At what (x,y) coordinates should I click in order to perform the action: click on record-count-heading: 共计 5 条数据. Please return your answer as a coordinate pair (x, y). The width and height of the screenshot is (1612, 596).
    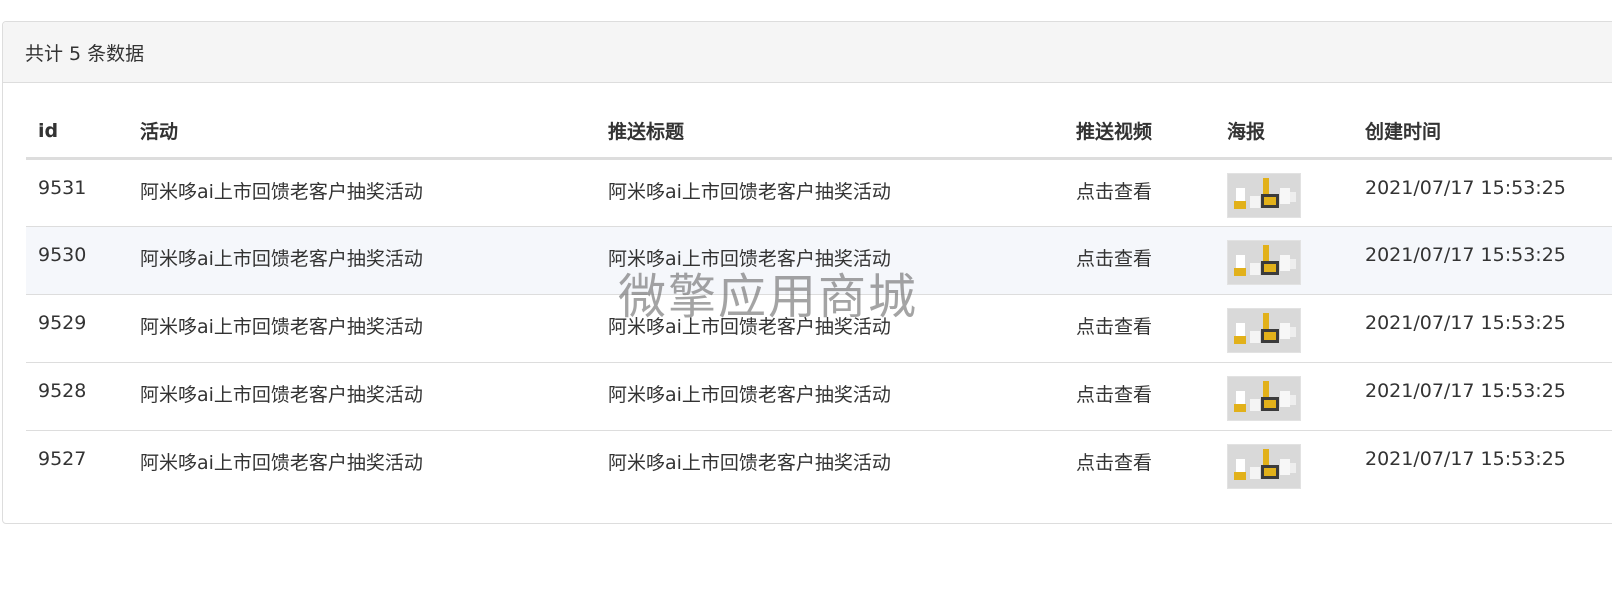
    Looking at the image, I should click on (807, 52).